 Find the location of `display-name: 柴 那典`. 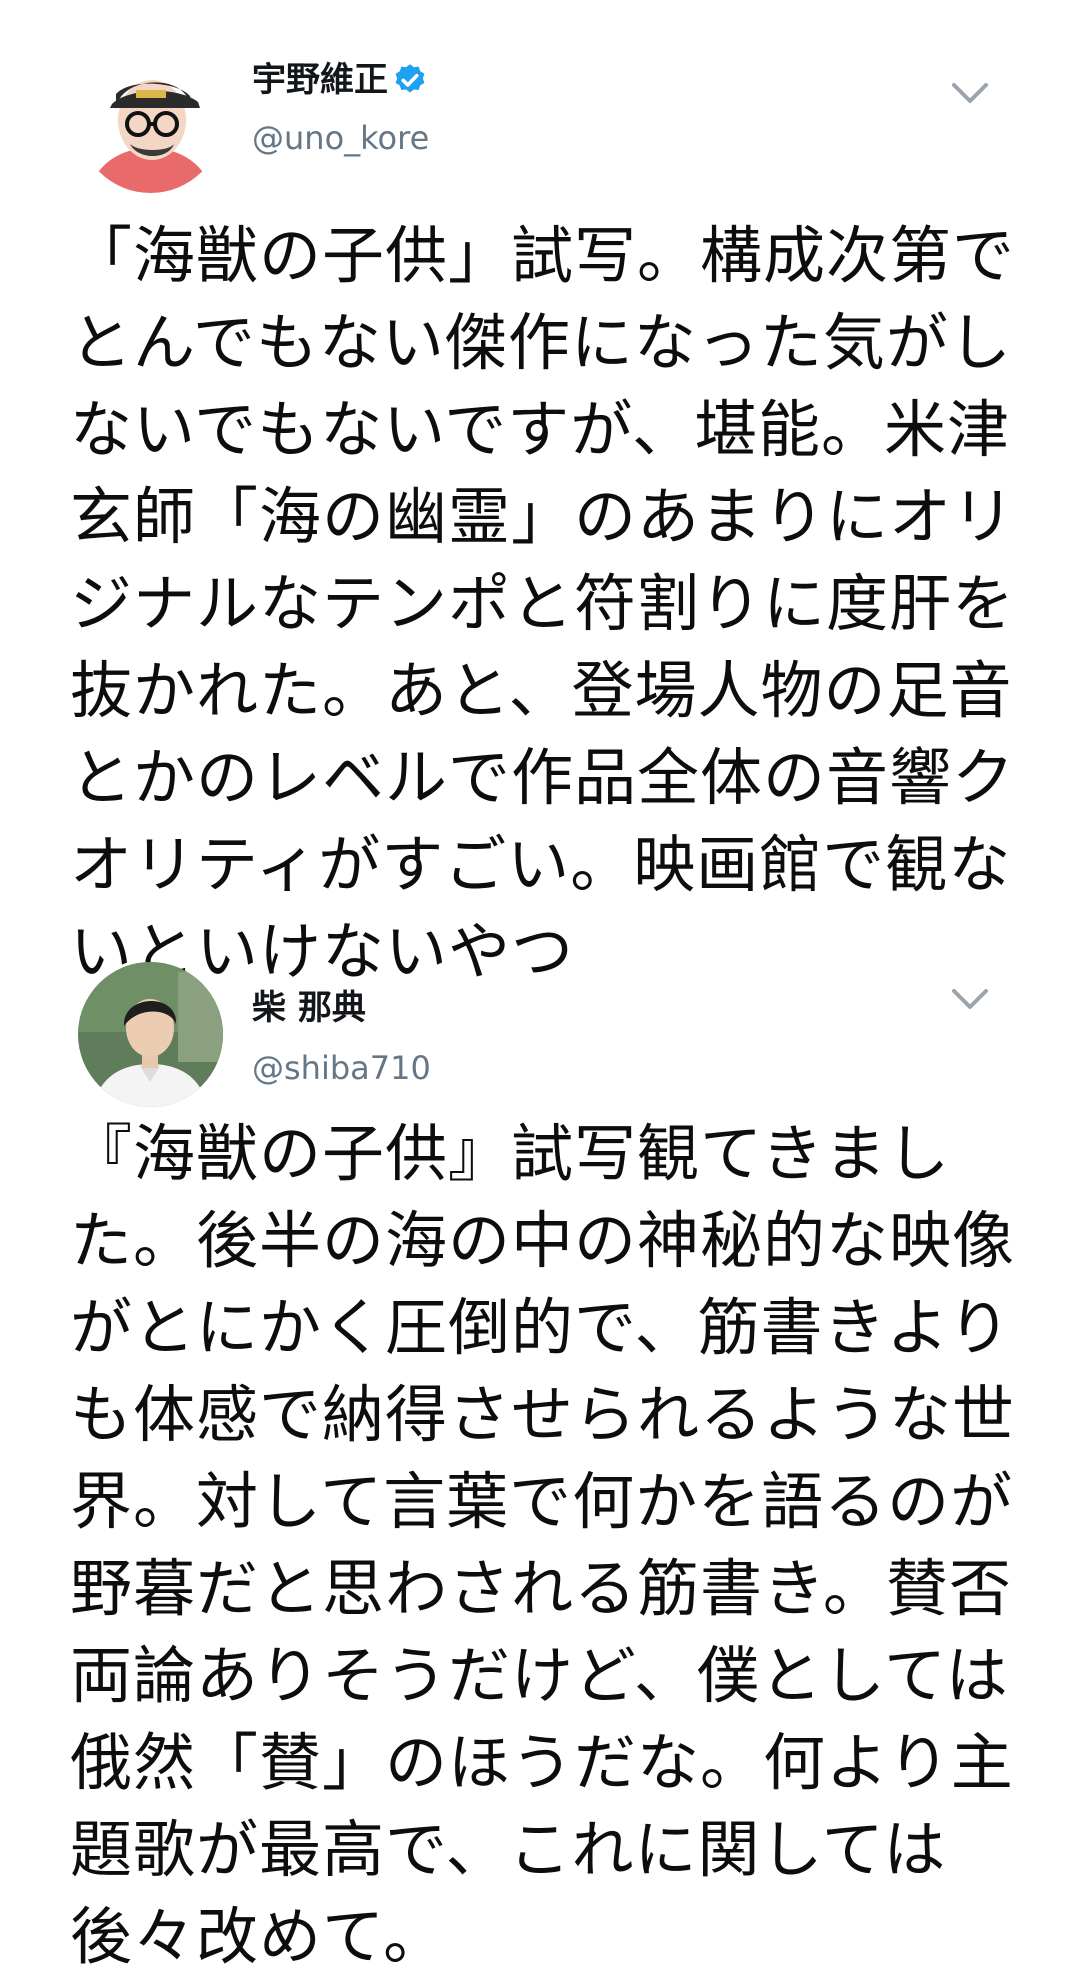

display-name: 柴 那典 is located at coordinates (309, 1008).